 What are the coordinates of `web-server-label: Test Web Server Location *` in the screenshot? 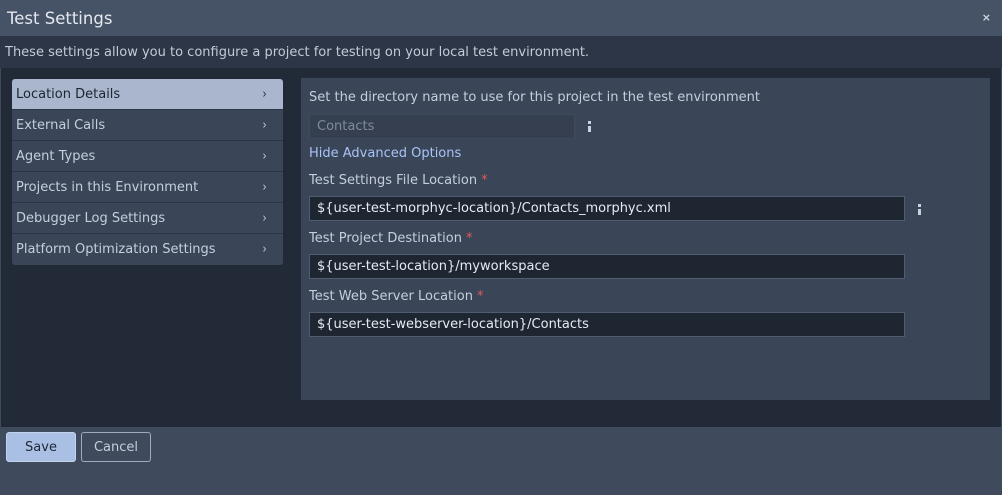 It's located at (396, 296).